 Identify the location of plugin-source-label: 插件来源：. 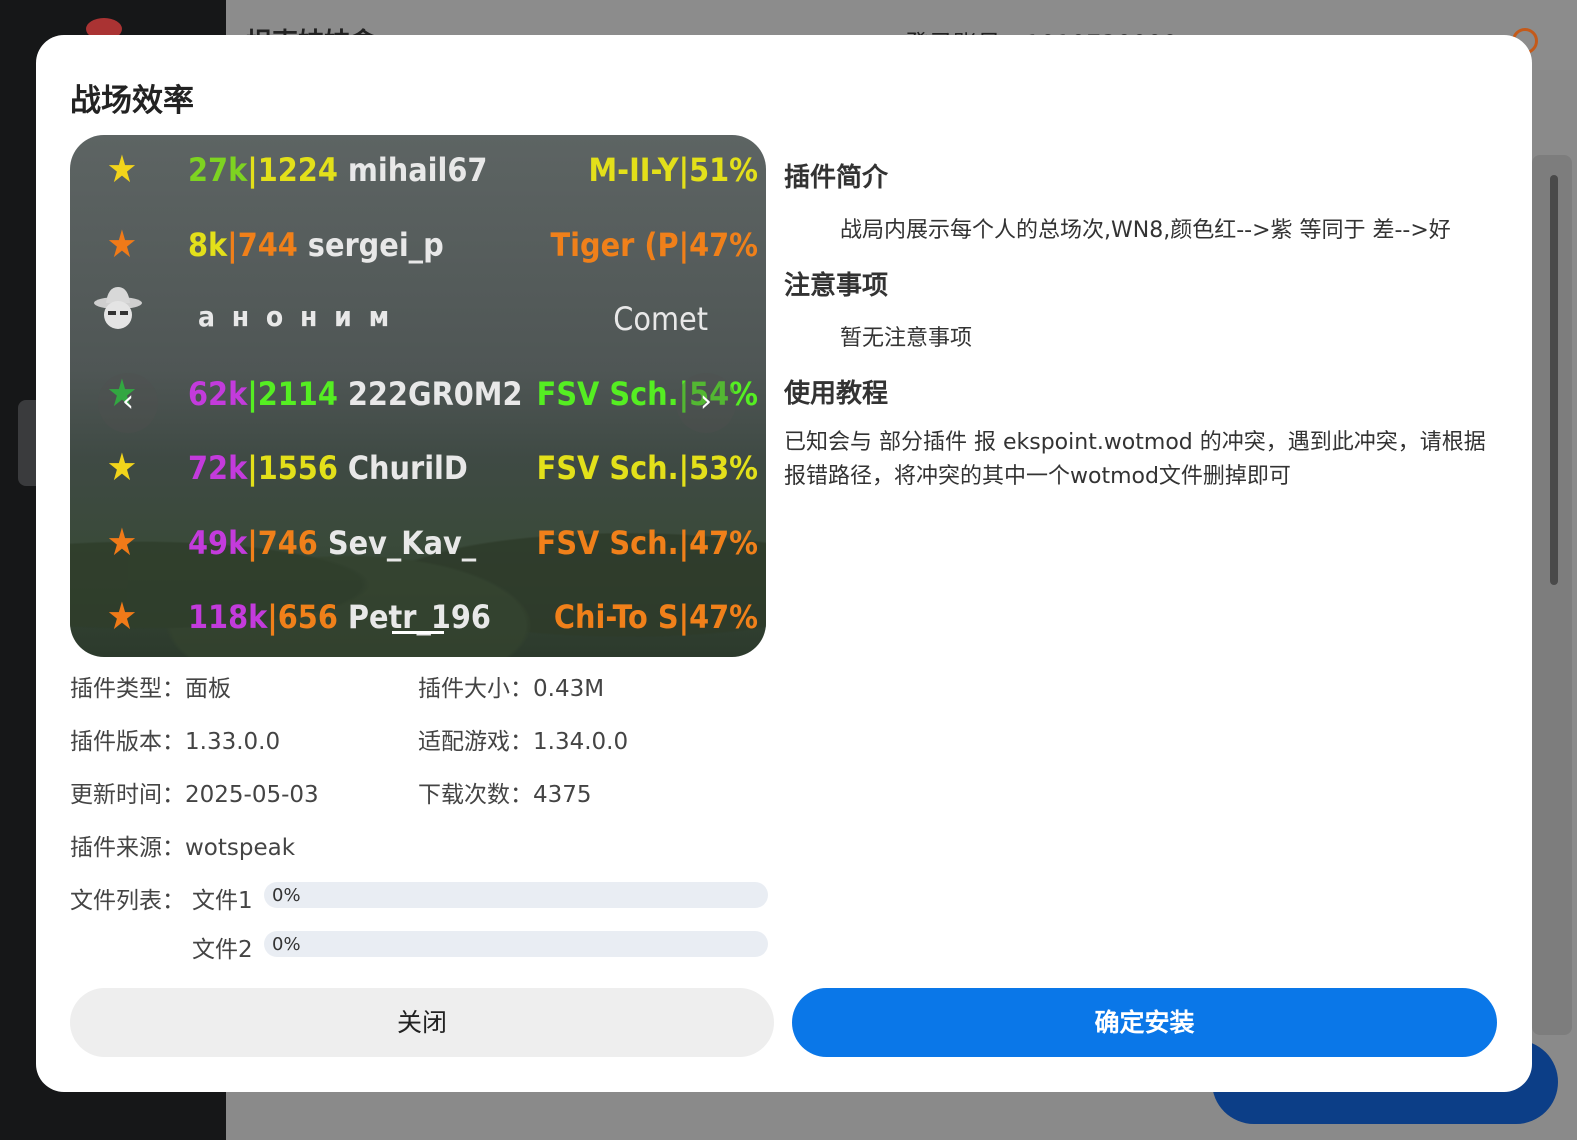
(127, 848).